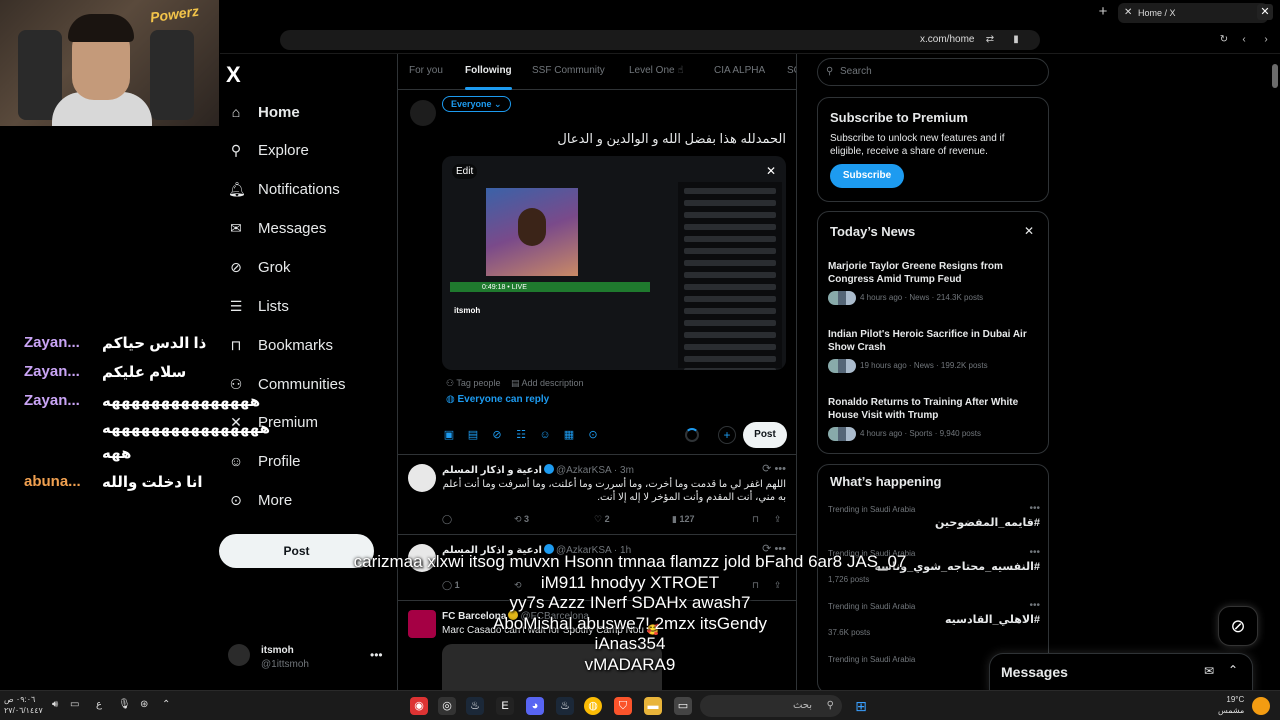  I want to click on bookmark-icon: ⊓, so click(755, 519).